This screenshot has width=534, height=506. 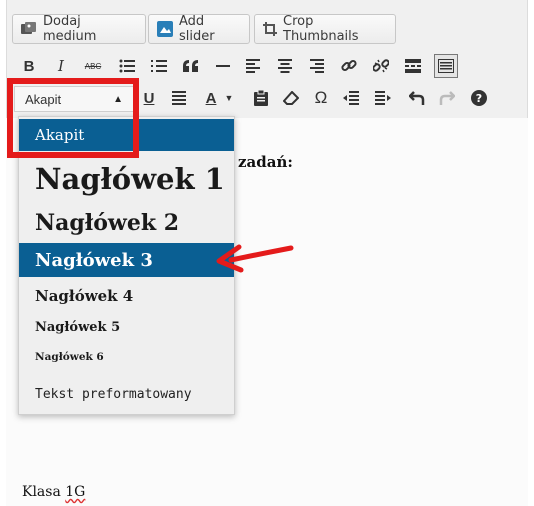 I want to click on spellcheck-flagged-word: 1G, so click(x=75, y=492).